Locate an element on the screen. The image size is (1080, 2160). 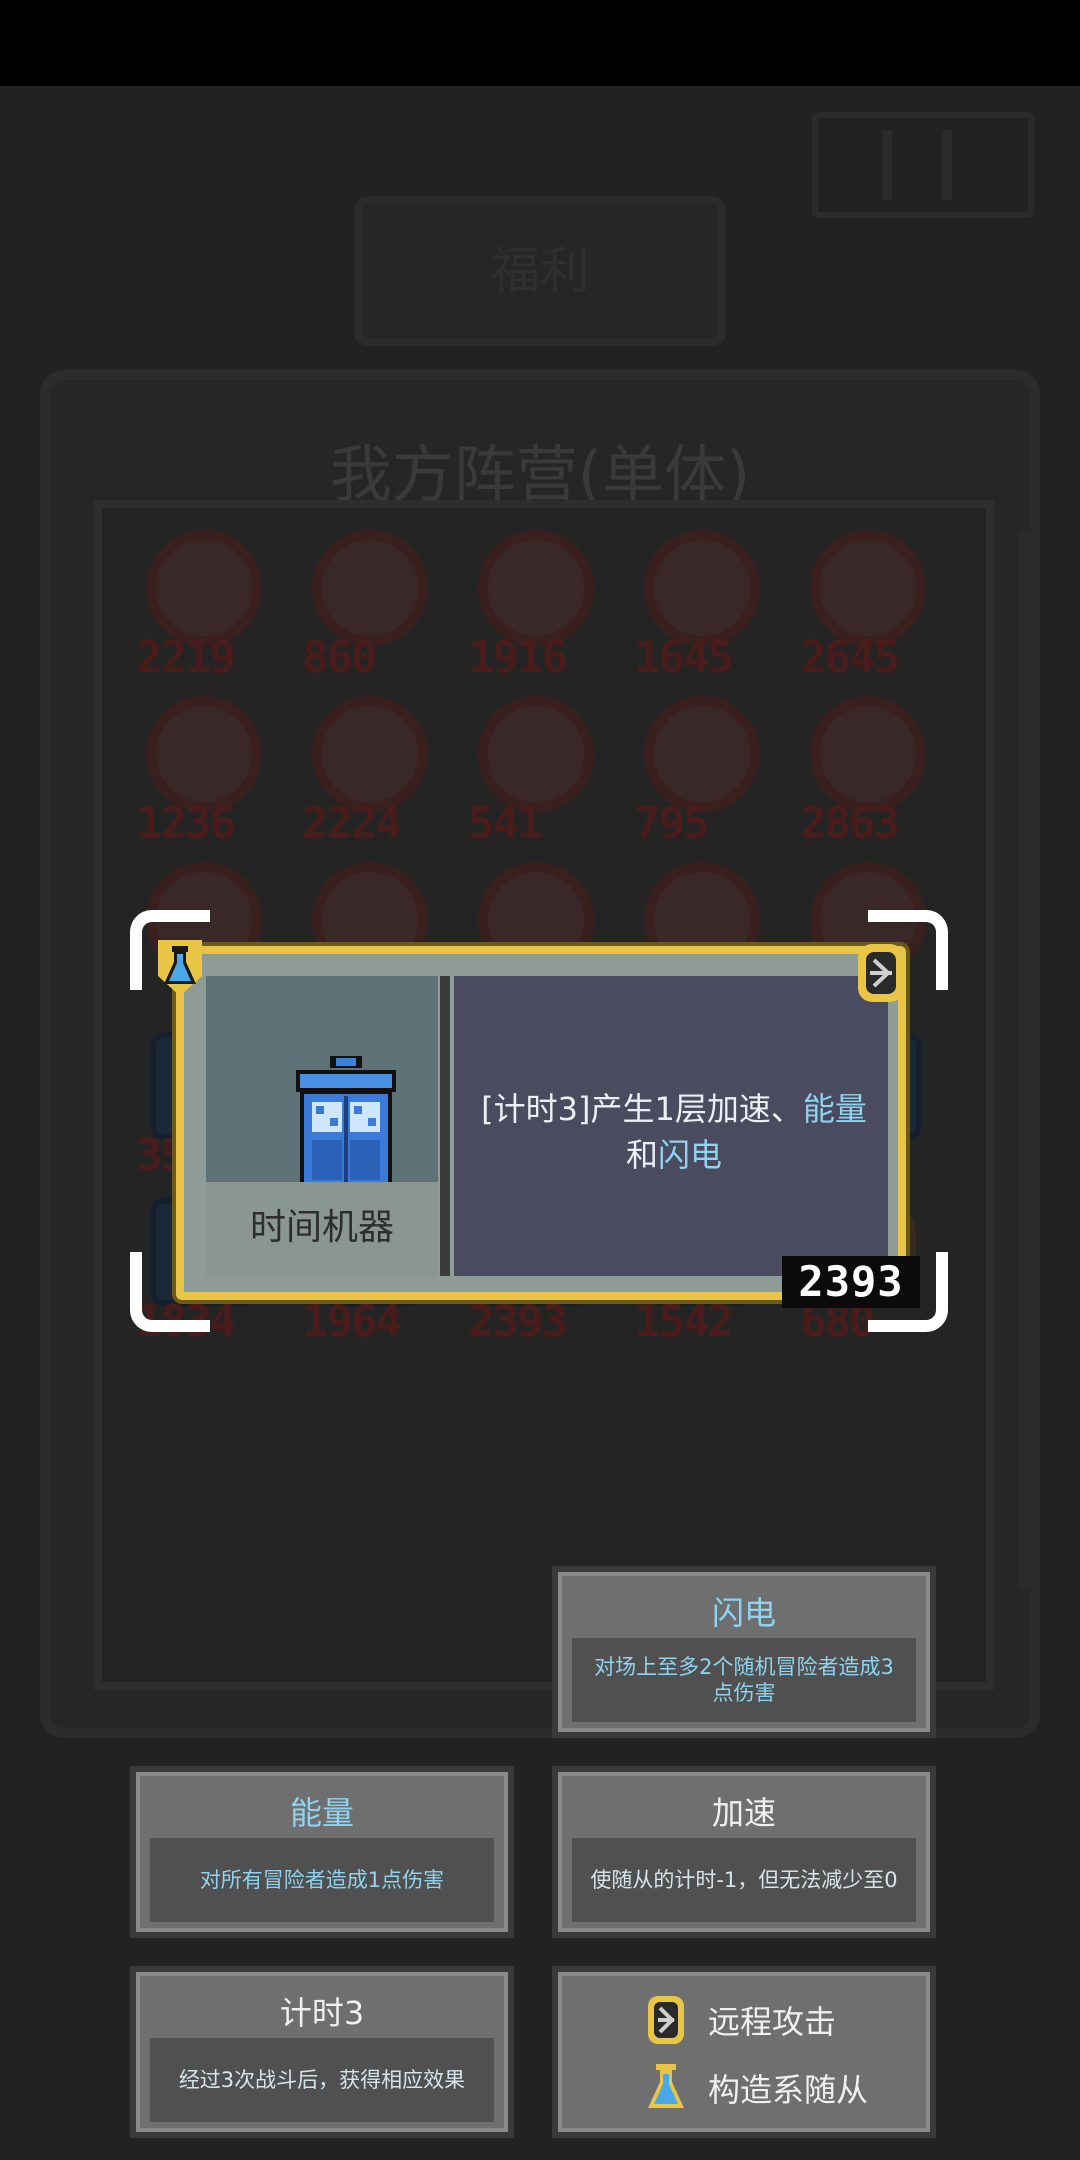
unit-value: 2219 is located at coordinates (186, 657).